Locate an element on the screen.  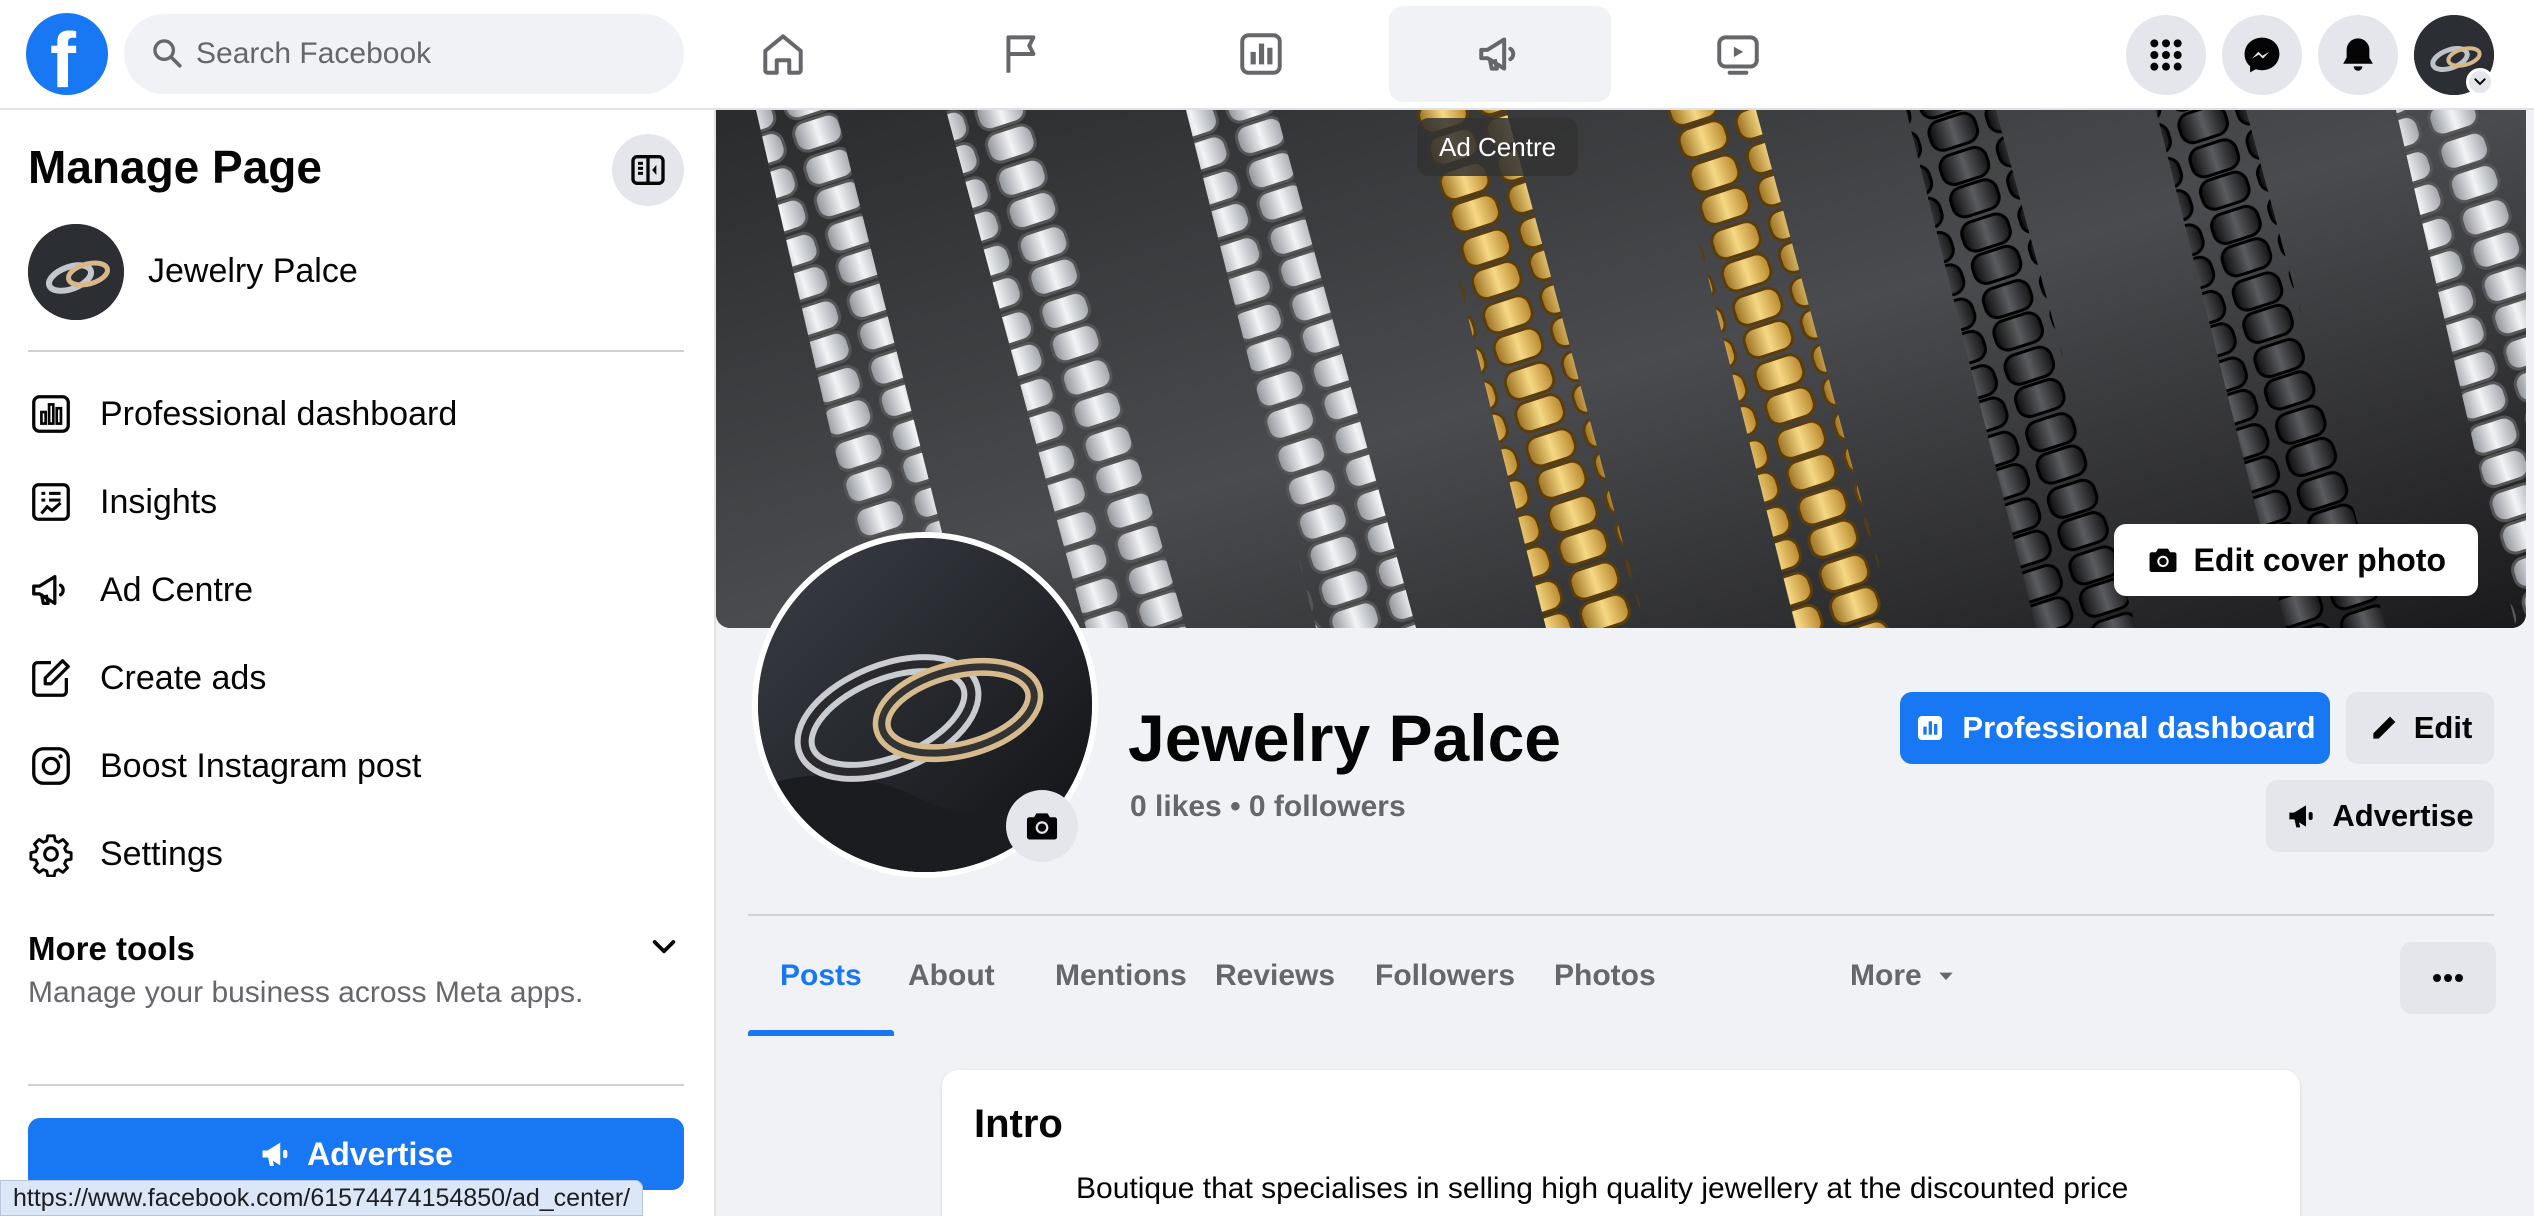
menu-item-insights: Insights is located at coordinates (358, 502).